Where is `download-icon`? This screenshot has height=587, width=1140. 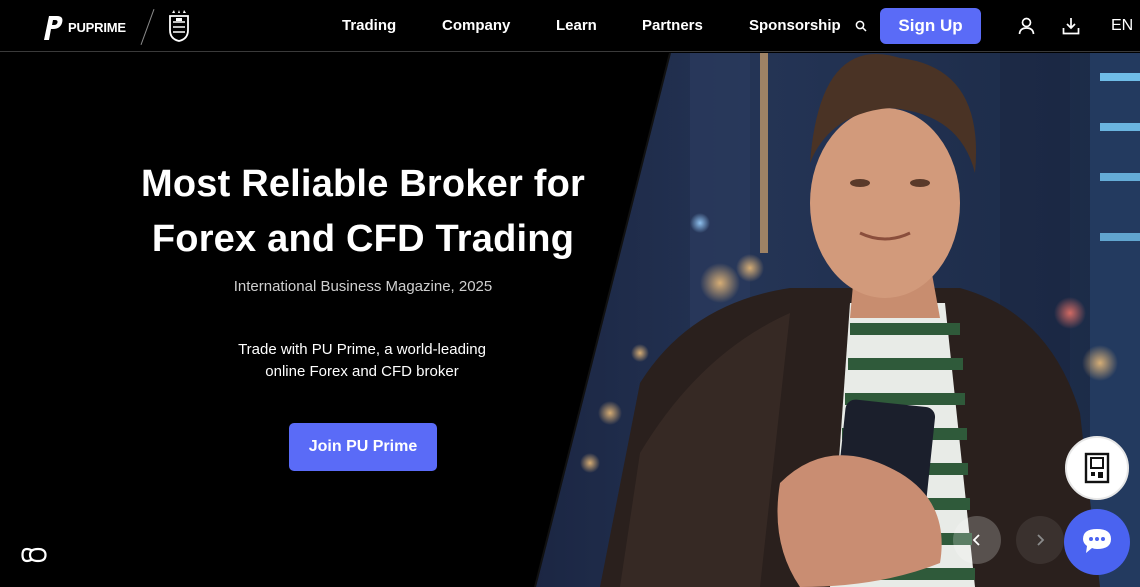
download-icon is located at coordinates (1071, 26).